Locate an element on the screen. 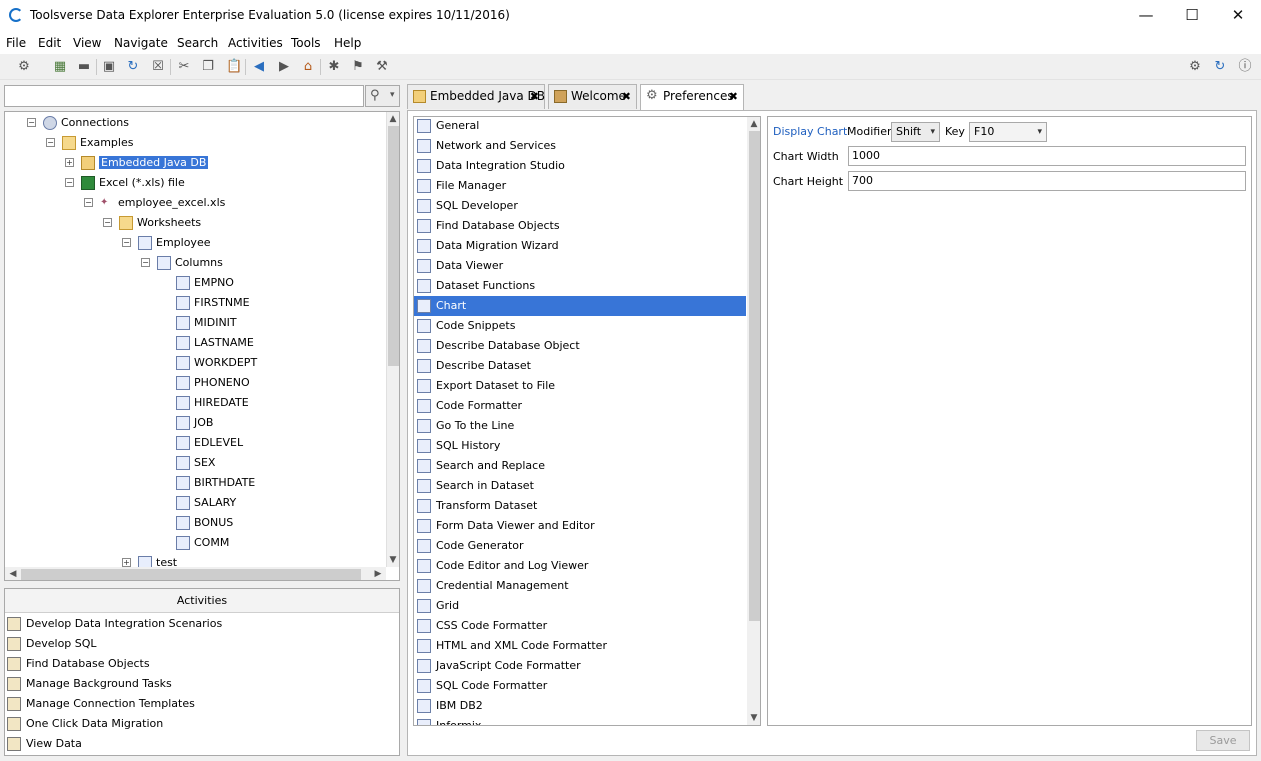  cut-icon: ✂ is located at coordinates (184, 67).